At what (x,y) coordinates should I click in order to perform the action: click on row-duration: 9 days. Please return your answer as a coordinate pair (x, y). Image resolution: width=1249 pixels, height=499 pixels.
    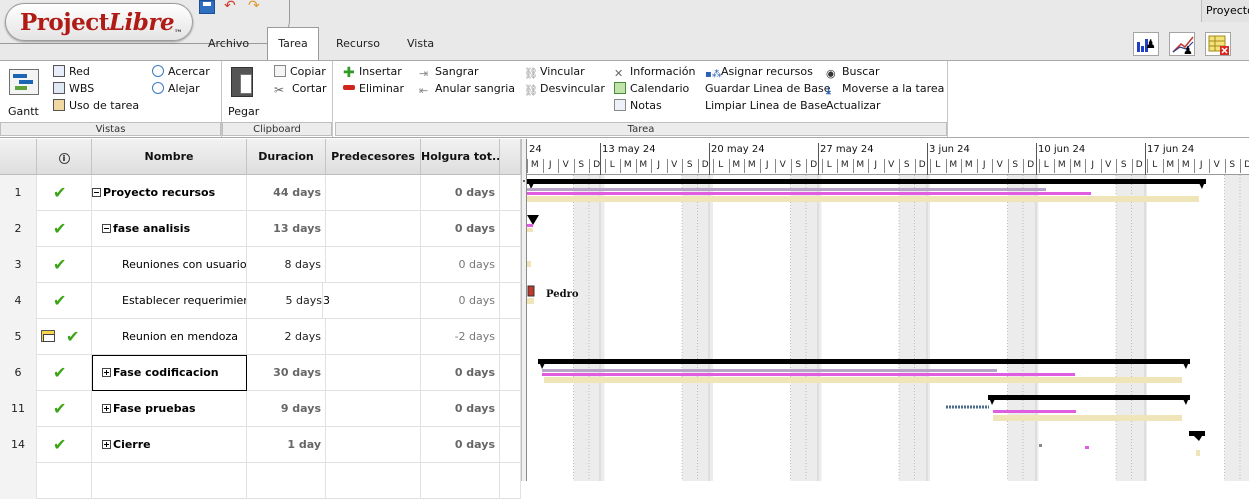
    Looking at the image, I should click on (286, 409).